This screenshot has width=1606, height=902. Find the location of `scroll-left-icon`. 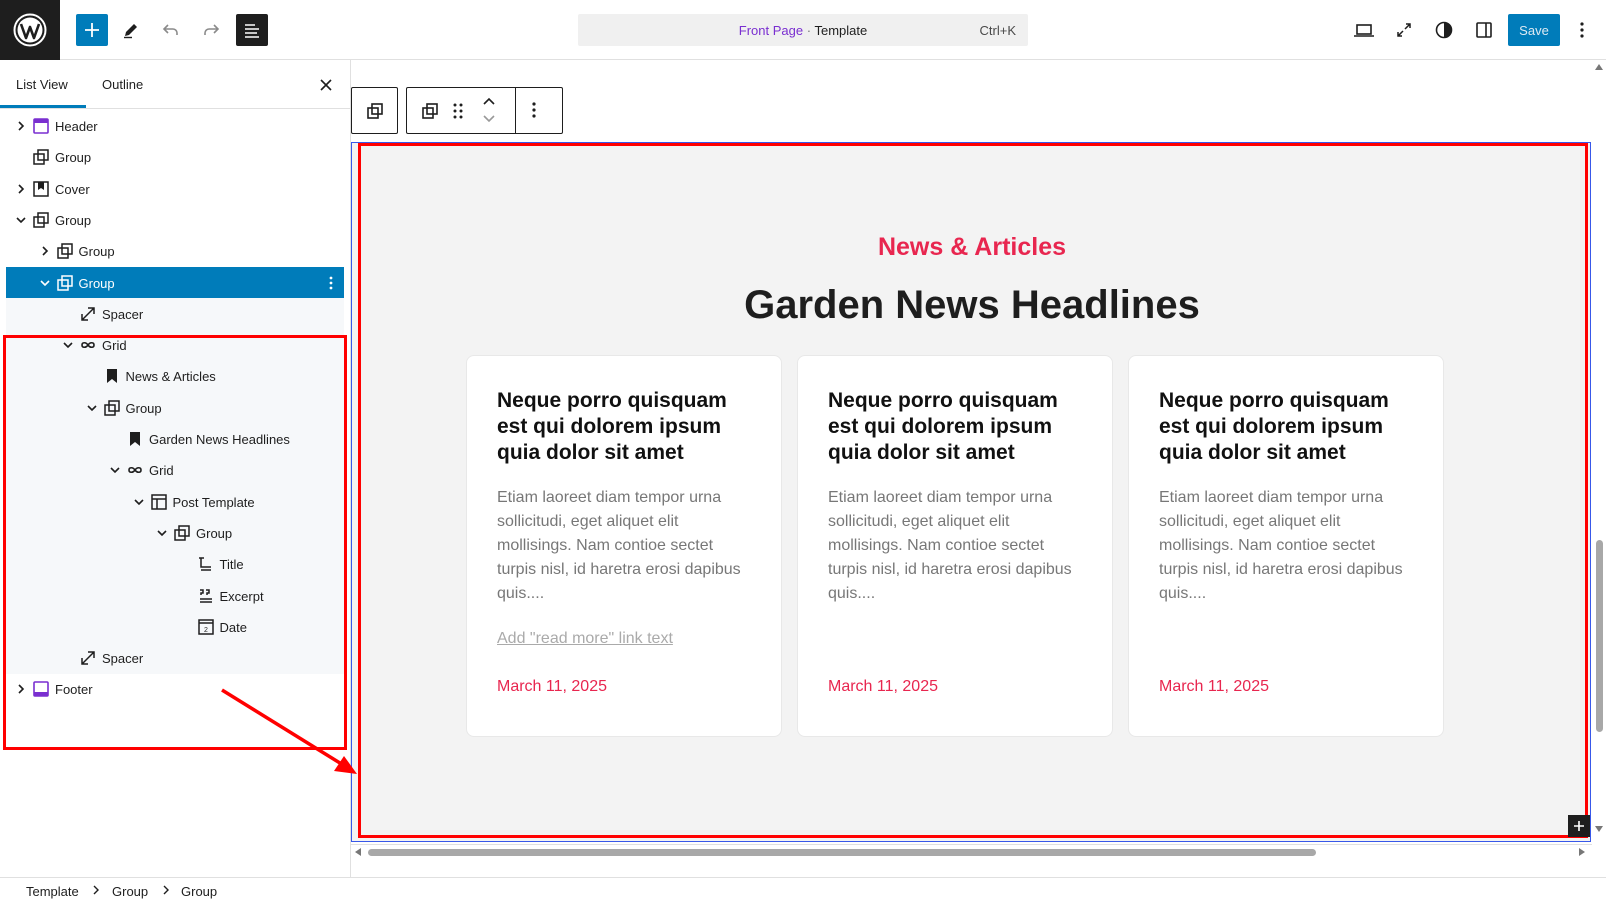

scroll-left-icon is located at coordinates (358, 852).